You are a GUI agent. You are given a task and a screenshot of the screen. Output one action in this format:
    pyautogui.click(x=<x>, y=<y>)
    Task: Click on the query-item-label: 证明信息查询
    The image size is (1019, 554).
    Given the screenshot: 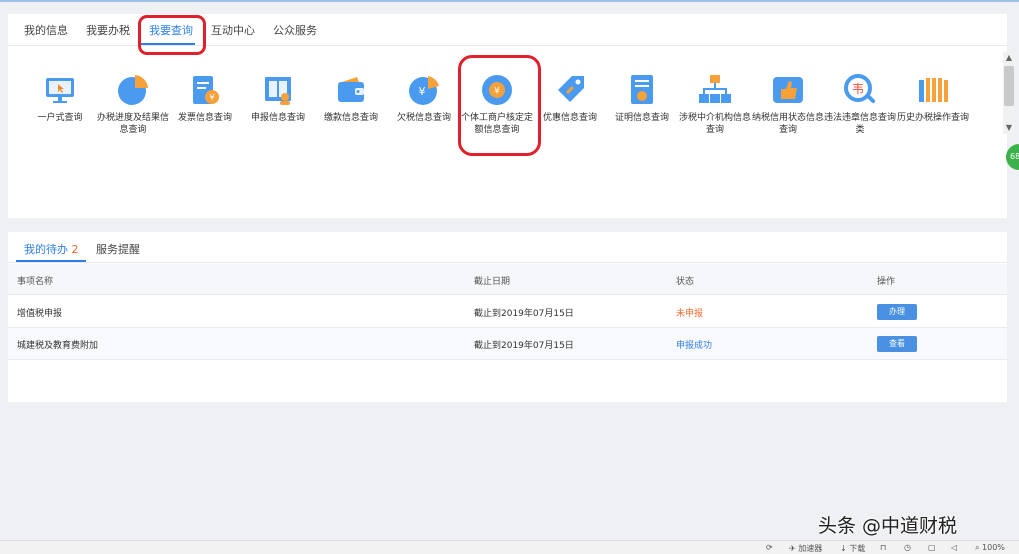 What is the action you would take?
    pyautogui.click(x=641, y=118)
    